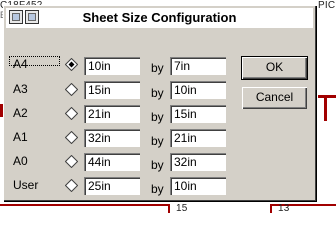  Describe the element at coordinates (274, 68) in the screenshot. I see `ok-button: OK` at that location.